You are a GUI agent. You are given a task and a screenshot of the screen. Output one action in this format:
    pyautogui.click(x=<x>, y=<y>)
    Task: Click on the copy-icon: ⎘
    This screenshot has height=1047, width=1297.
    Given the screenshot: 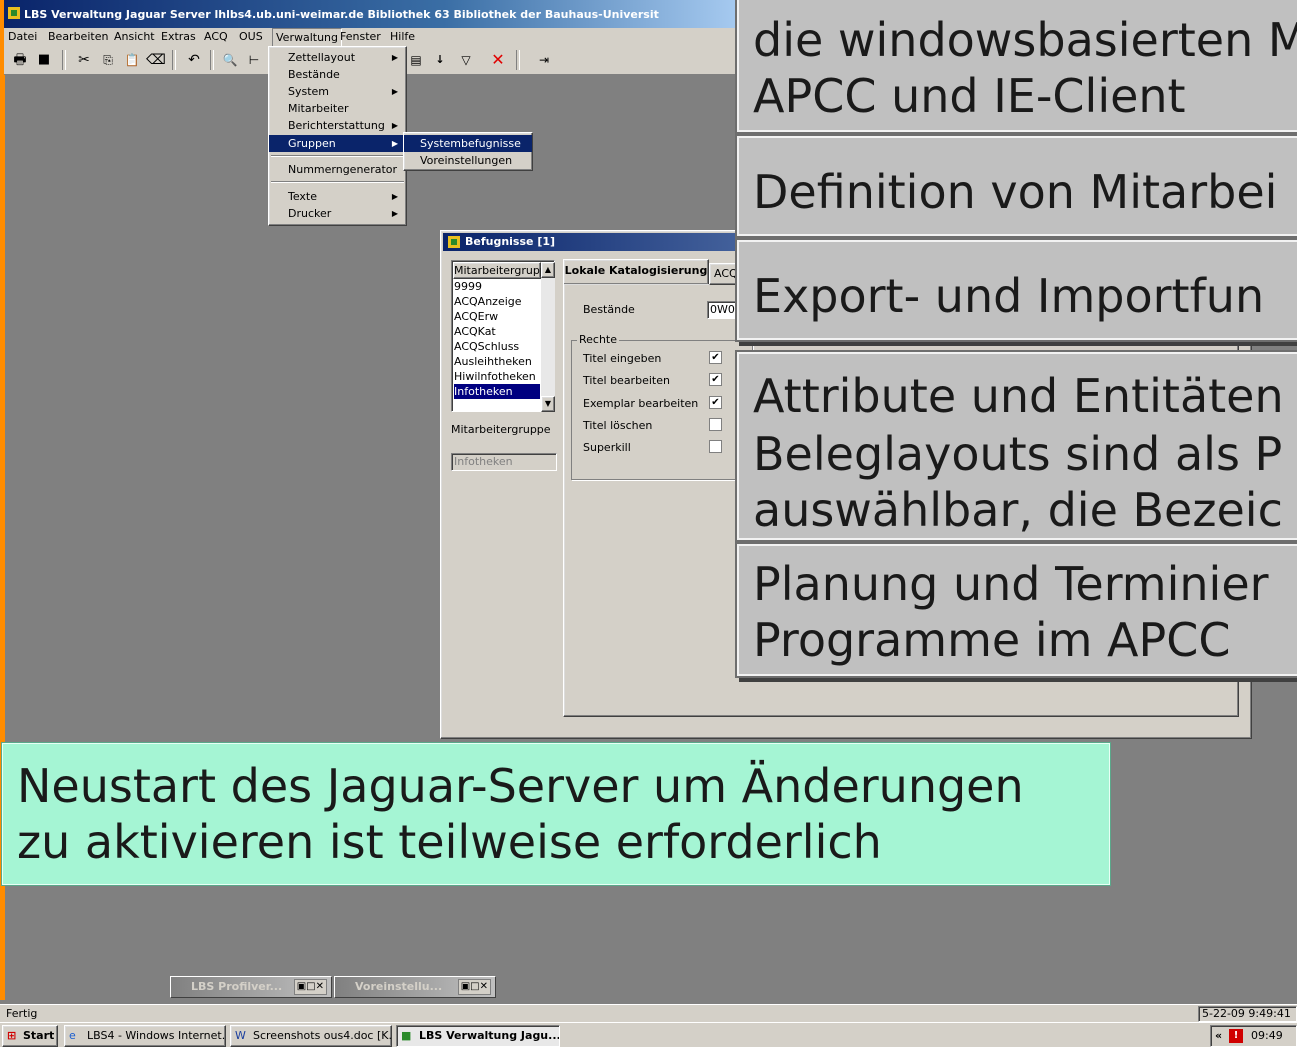 What is the action you would take?
    pyautogui.click(x=108, y=60)
    